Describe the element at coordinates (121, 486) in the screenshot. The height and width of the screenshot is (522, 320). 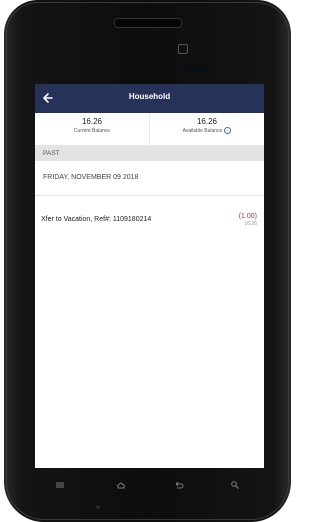
I see `home-key-icon` at that location.